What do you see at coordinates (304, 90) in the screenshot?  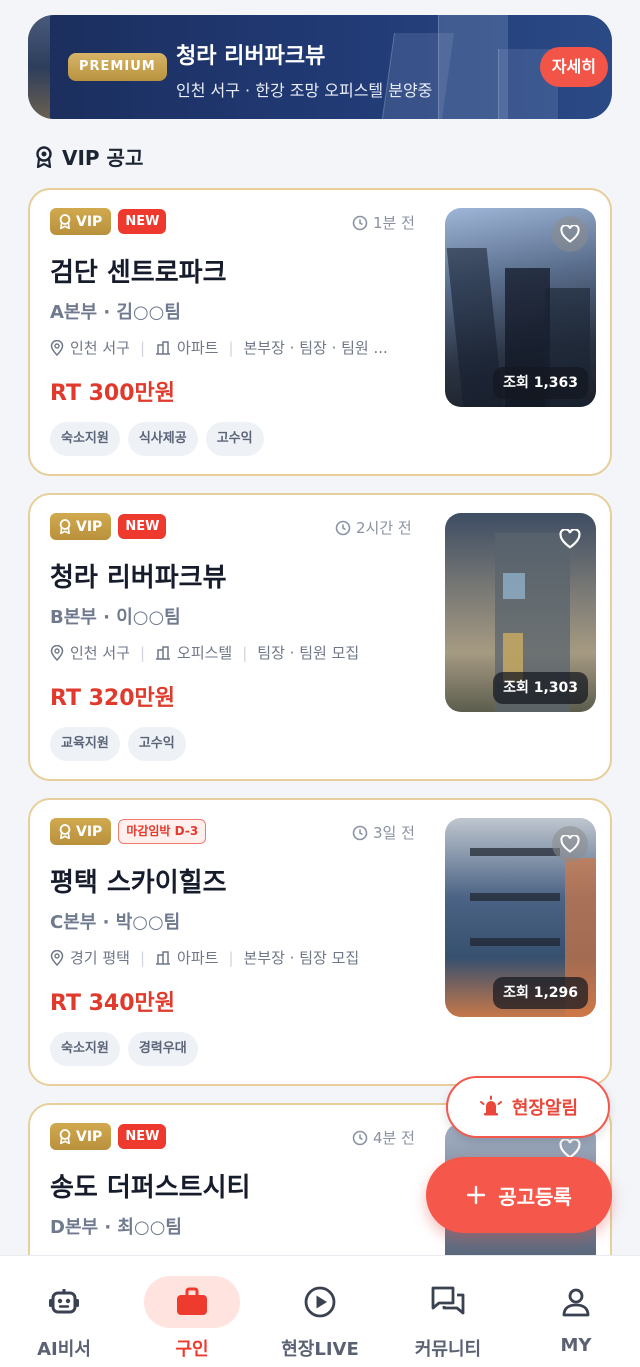 I see `banner-subtitle: 인천 서구 · 한강 조망 오피스텔 분양중` at bounding box center [304, 90].